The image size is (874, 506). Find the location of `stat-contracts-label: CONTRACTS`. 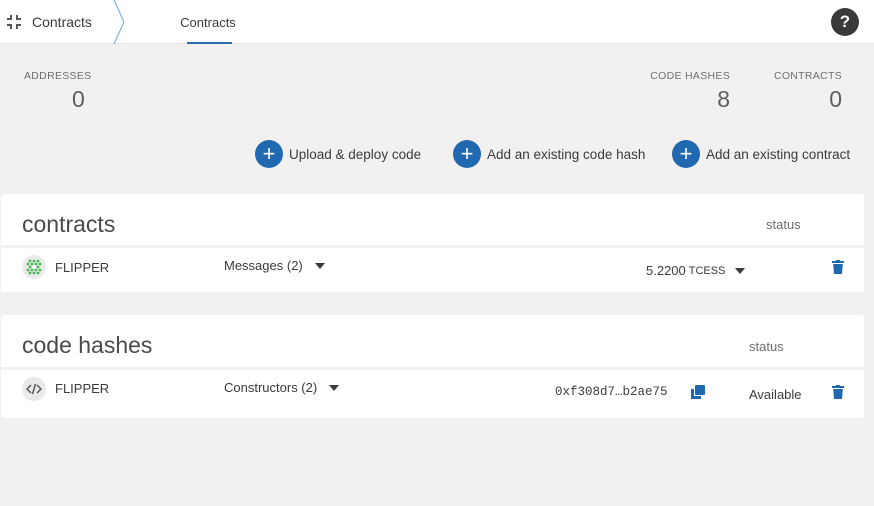

stat-contracts-label: CONTRACTS is located at coordinates (807, 76).